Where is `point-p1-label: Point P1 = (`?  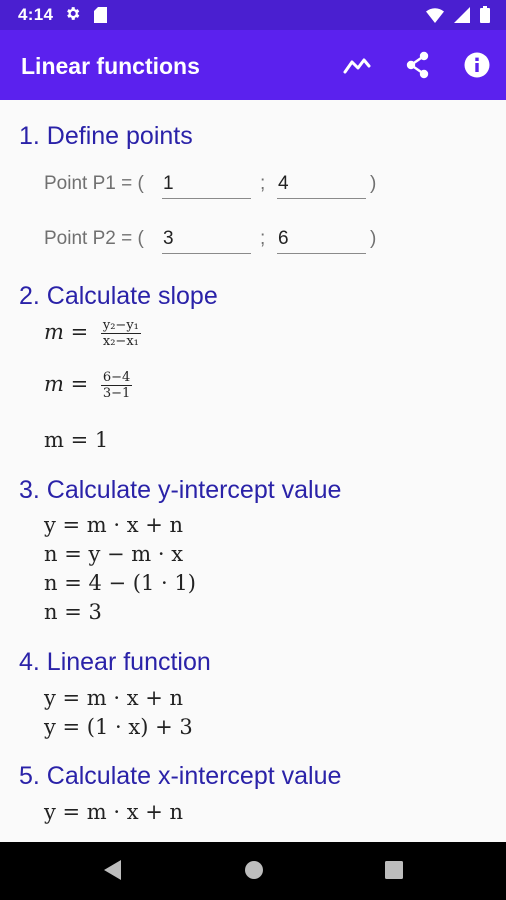 point-p1-label: Point P1 = ( is located at coordinates (94, 183).